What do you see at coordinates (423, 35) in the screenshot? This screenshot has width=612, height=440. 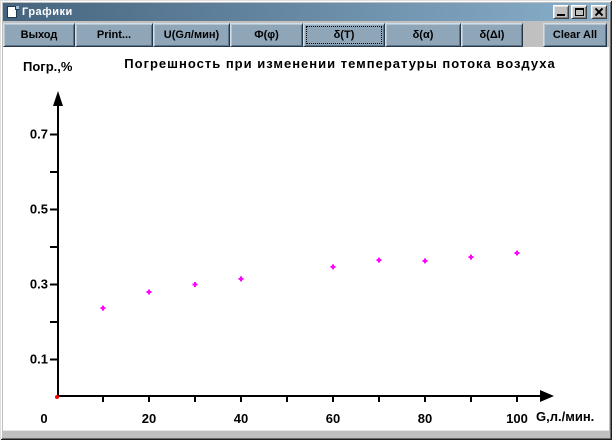 I see `toolbar-button-delta-alpha: δ(α)` at bounding box center [423, 35].